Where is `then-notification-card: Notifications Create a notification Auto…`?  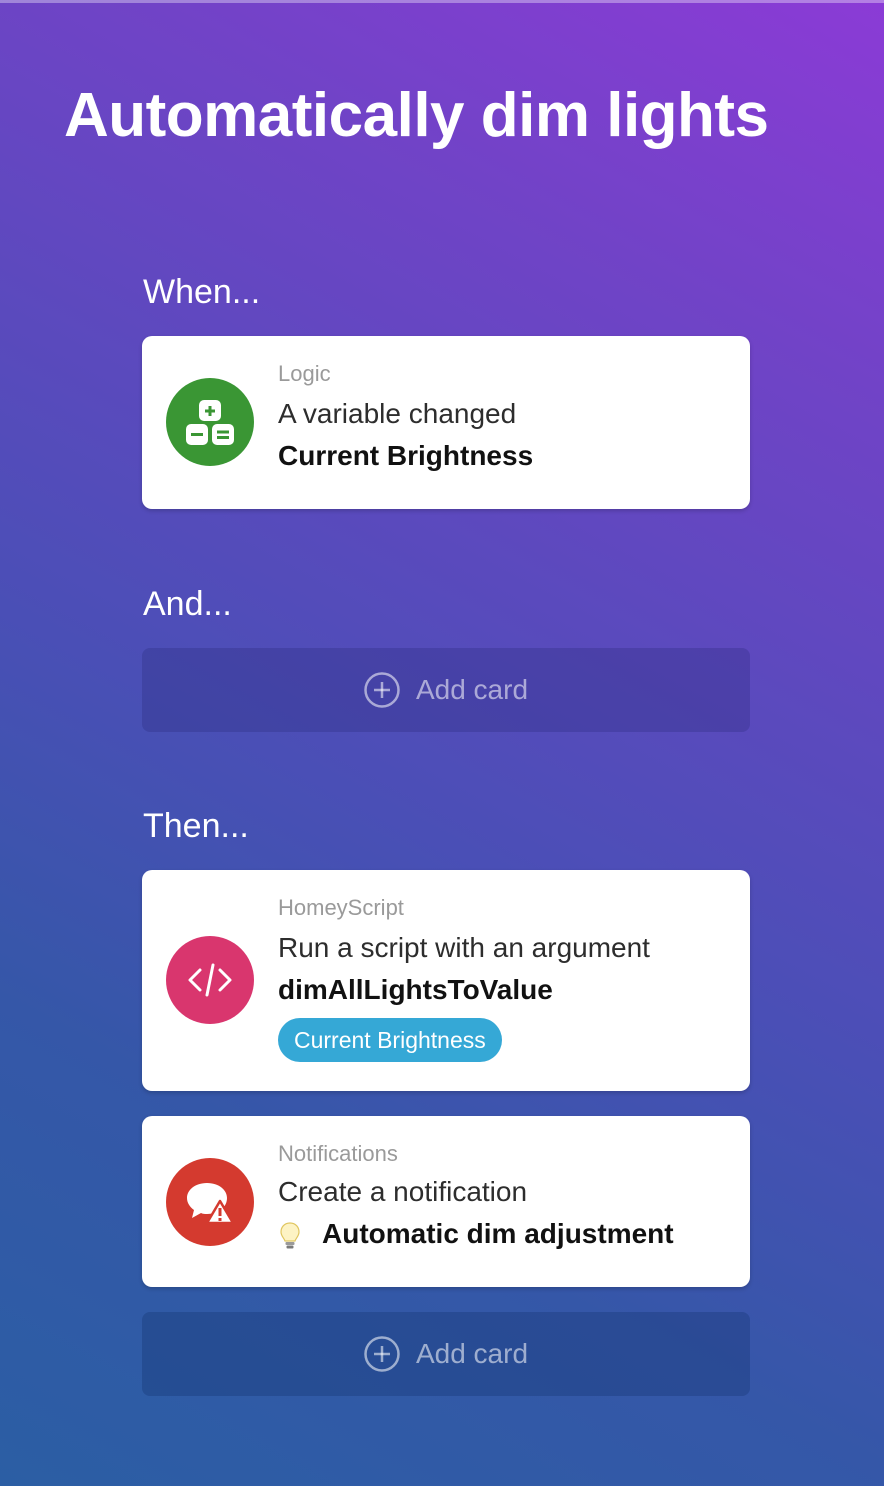 then-notification-card: Notifications Create a notification Auto… is located at coordinates (446, 1201).